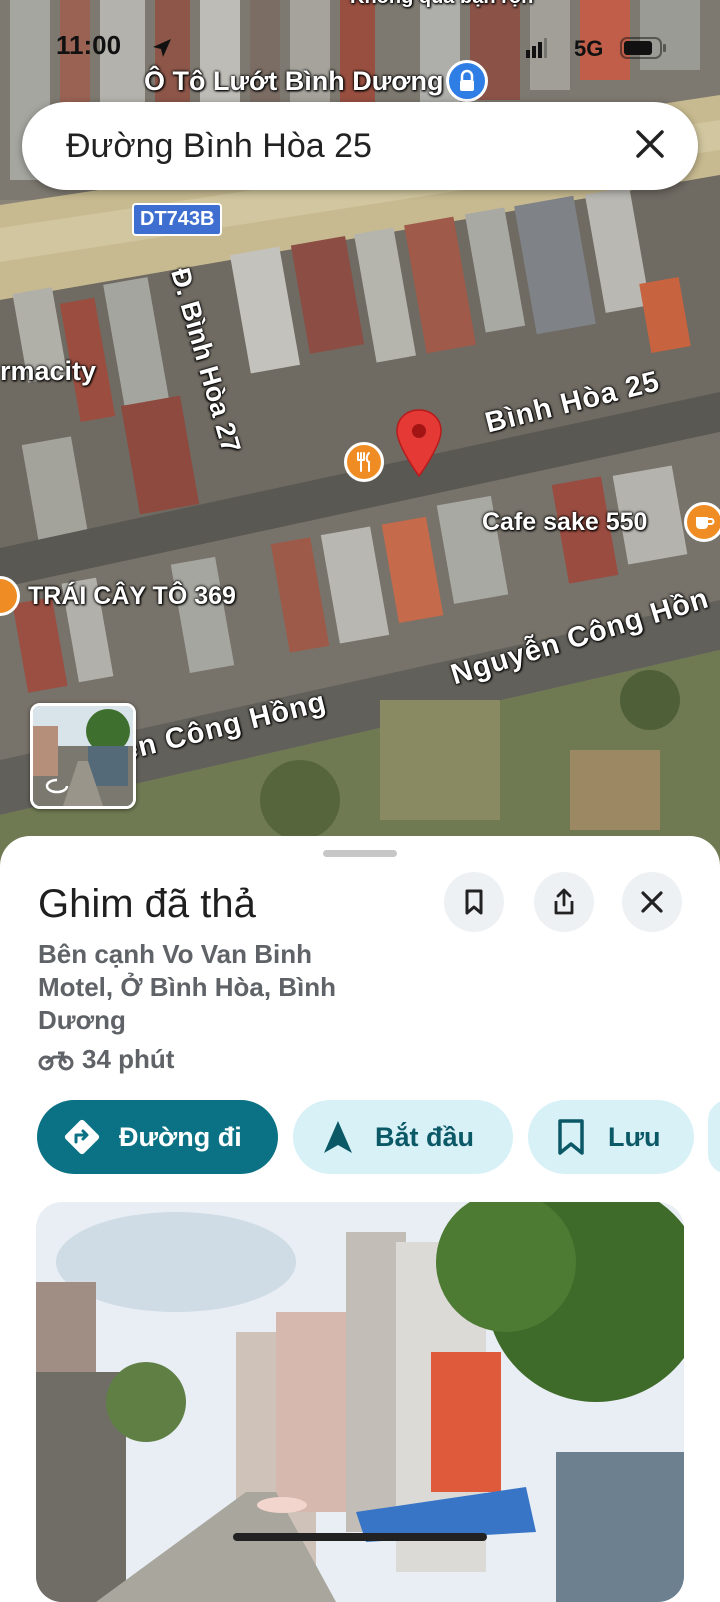  What do you see at coordinates (360, 853) in the screenshot?
I see `sheet-drag-handle` at bounding box center [360, 853].